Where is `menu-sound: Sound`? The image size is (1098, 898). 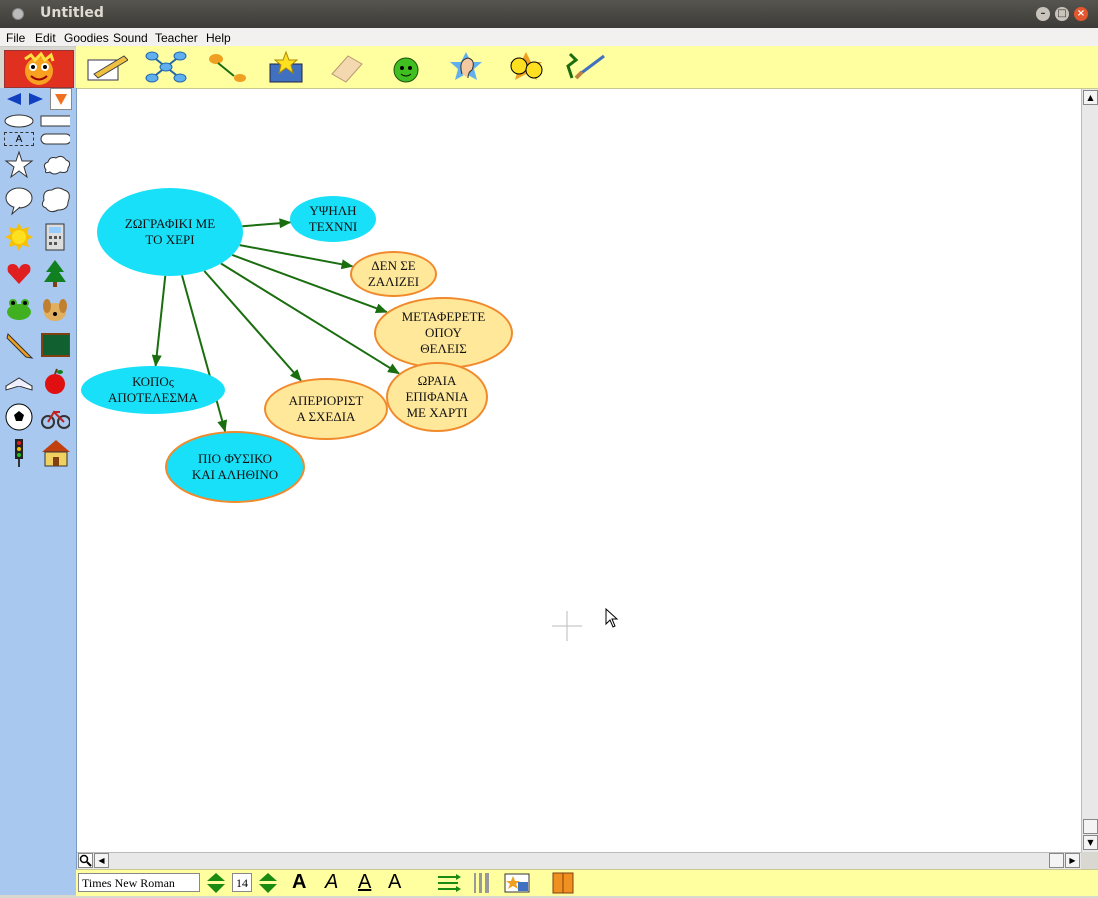 menu-sound: Sound is located at coordinates (130, 38).